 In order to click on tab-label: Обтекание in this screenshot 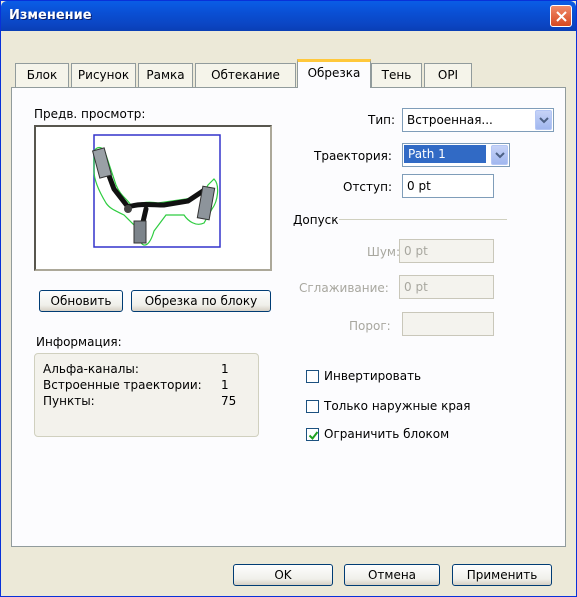, I will do `click(245, 75)`.